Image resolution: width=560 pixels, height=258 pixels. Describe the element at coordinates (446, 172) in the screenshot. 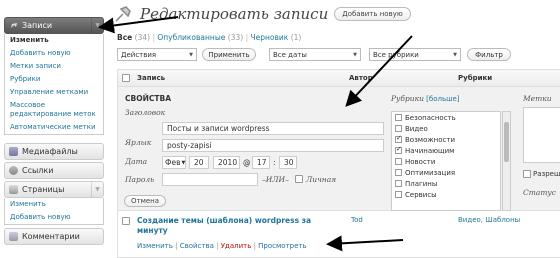

I see `category-item: Оптимизация` at that location.